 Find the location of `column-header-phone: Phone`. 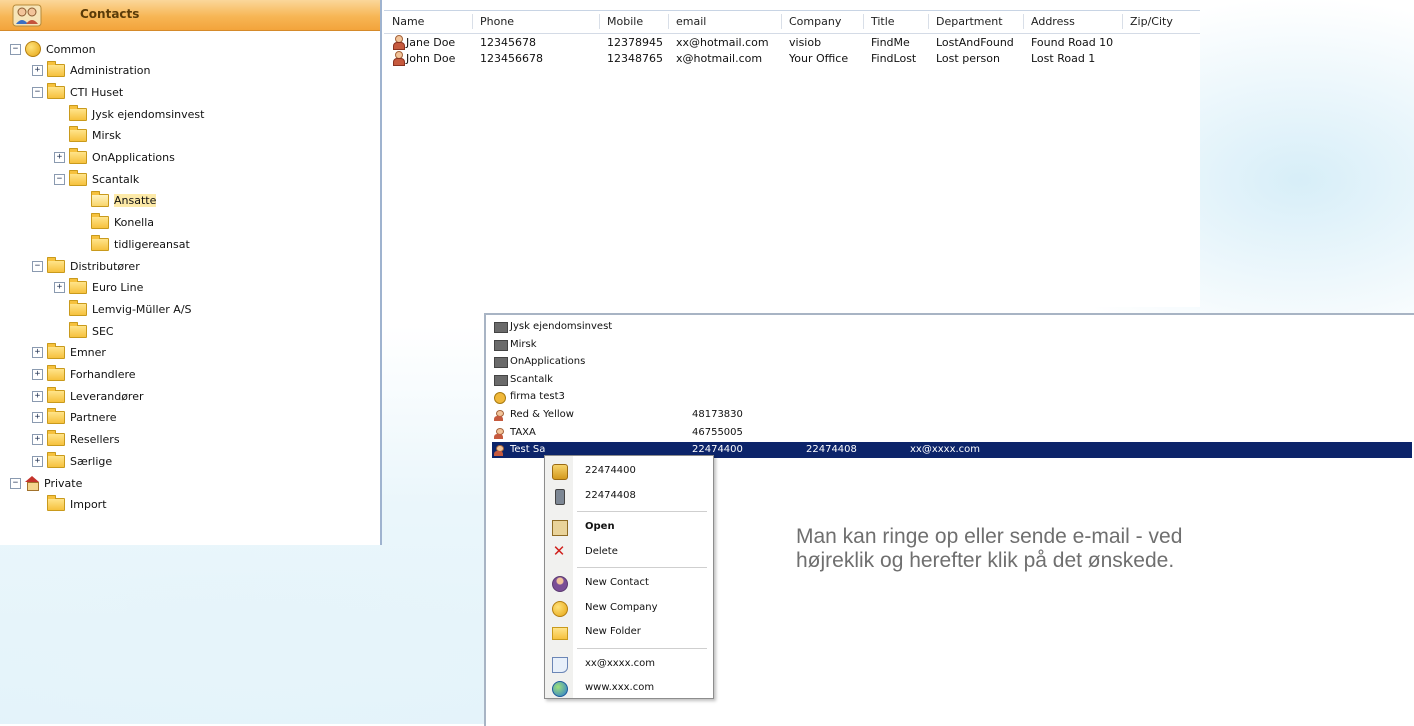

column-header-phone: Phone is located at coordinates (497, 21).